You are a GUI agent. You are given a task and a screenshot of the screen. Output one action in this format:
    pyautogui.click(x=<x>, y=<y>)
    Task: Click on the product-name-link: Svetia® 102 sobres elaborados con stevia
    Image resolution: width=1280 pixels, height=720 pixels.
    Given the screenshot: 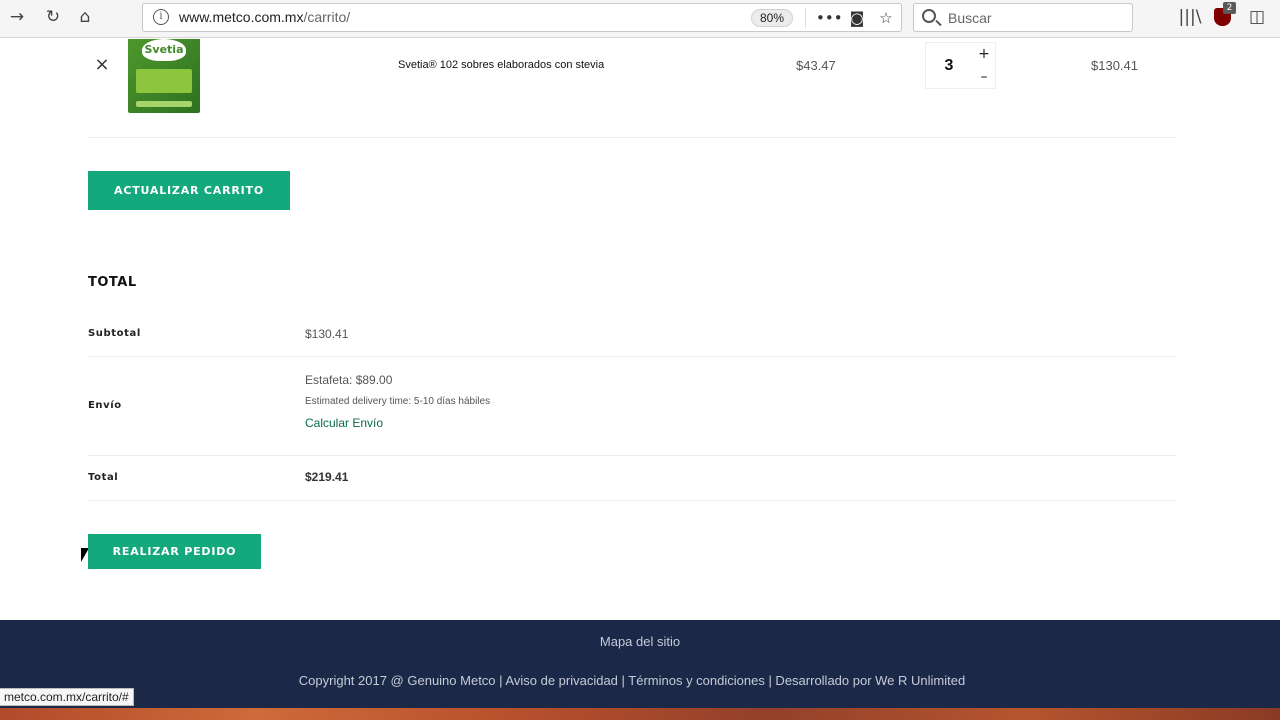 What is the action you would take?
    pyautogui.click(x=501, y=65)
    